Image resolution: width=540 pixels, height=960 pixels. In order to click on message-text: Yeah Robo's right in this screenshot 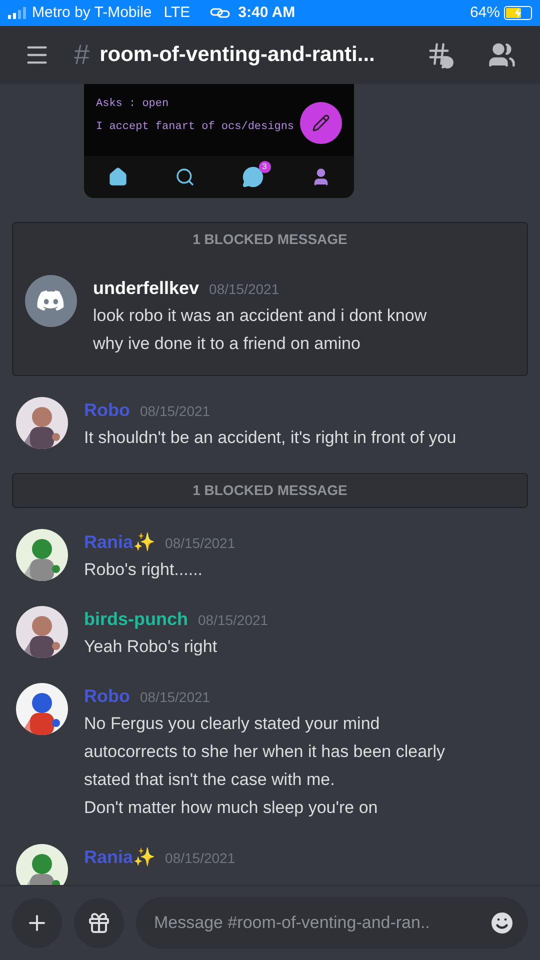, I will do `click(151, 647)`.